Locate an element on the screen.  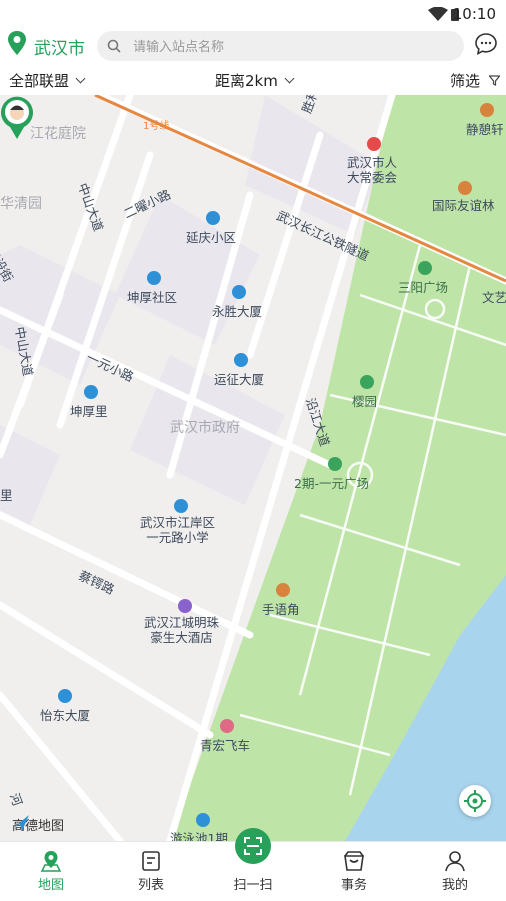
list-icon is located at coordinates (151, 861).